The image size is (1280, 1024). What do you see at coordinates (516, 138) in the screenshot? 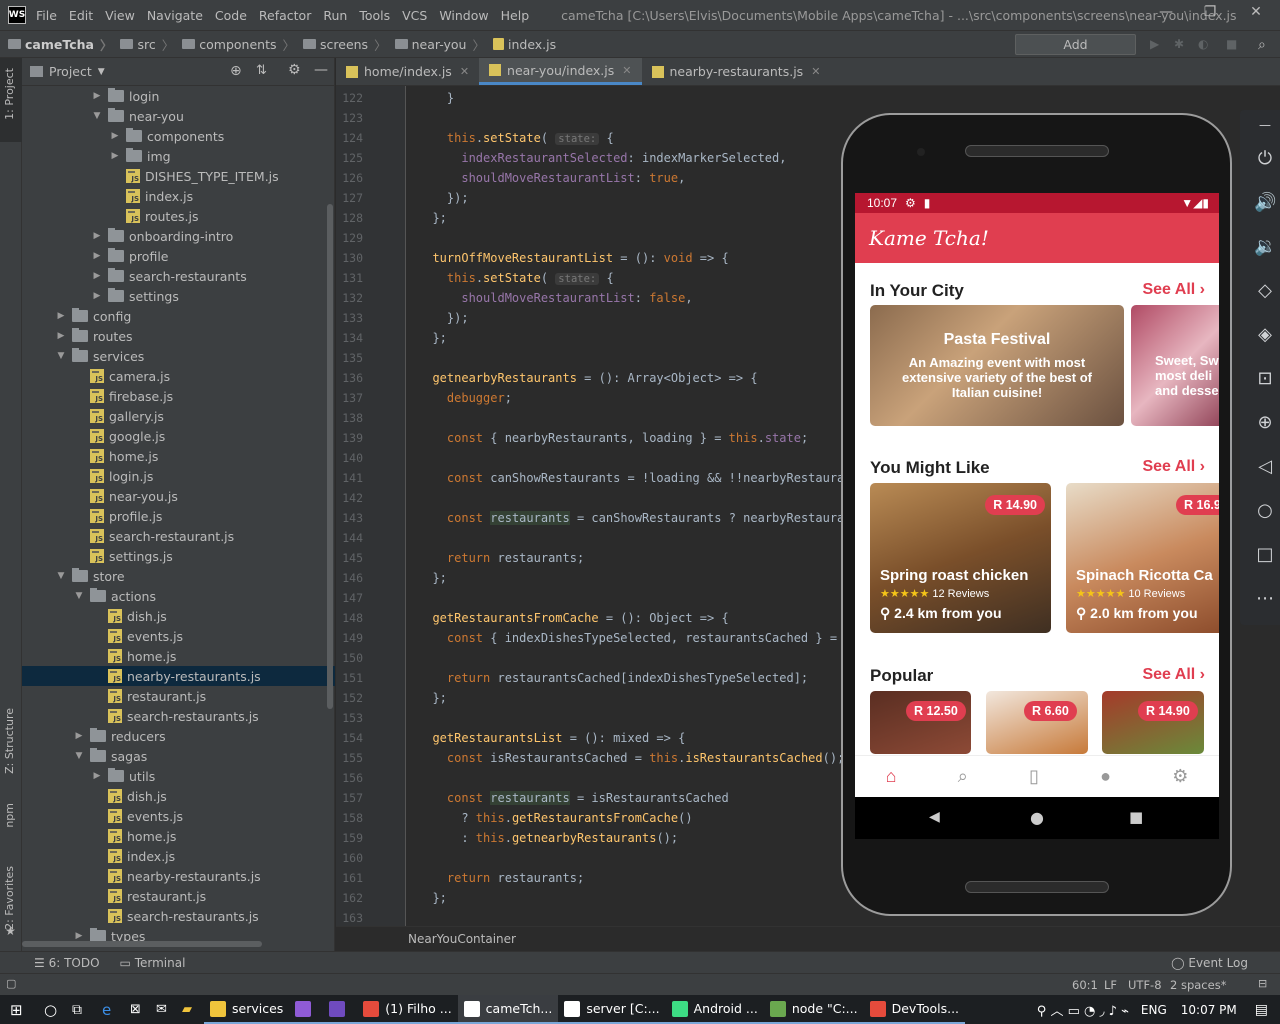
I see `code-line: this.setState( state: {` at bounding box center [516, 138].